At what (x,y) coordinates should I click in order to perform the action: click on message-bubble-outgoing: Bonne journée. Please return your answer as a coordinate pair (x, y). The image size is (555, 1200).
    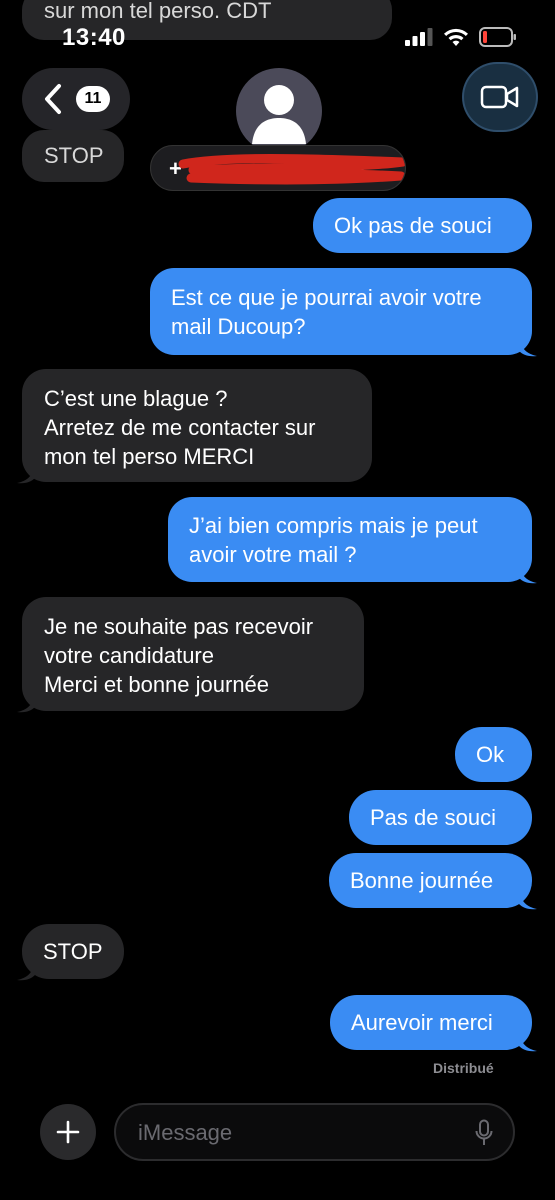
    Looking at the image, I should click on (433, 881).